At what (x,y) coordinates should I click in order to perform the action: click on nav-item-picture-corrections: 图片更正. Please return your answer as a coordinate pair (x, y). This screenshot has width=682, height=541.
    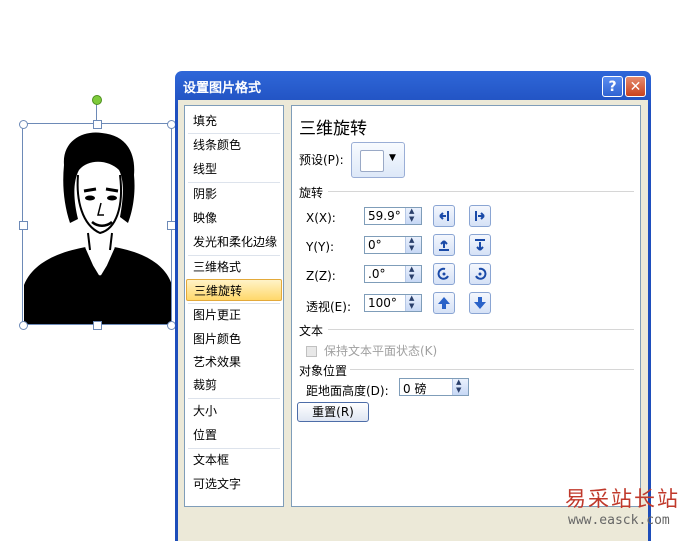
    Looking at the image, I should click on (234, 315).